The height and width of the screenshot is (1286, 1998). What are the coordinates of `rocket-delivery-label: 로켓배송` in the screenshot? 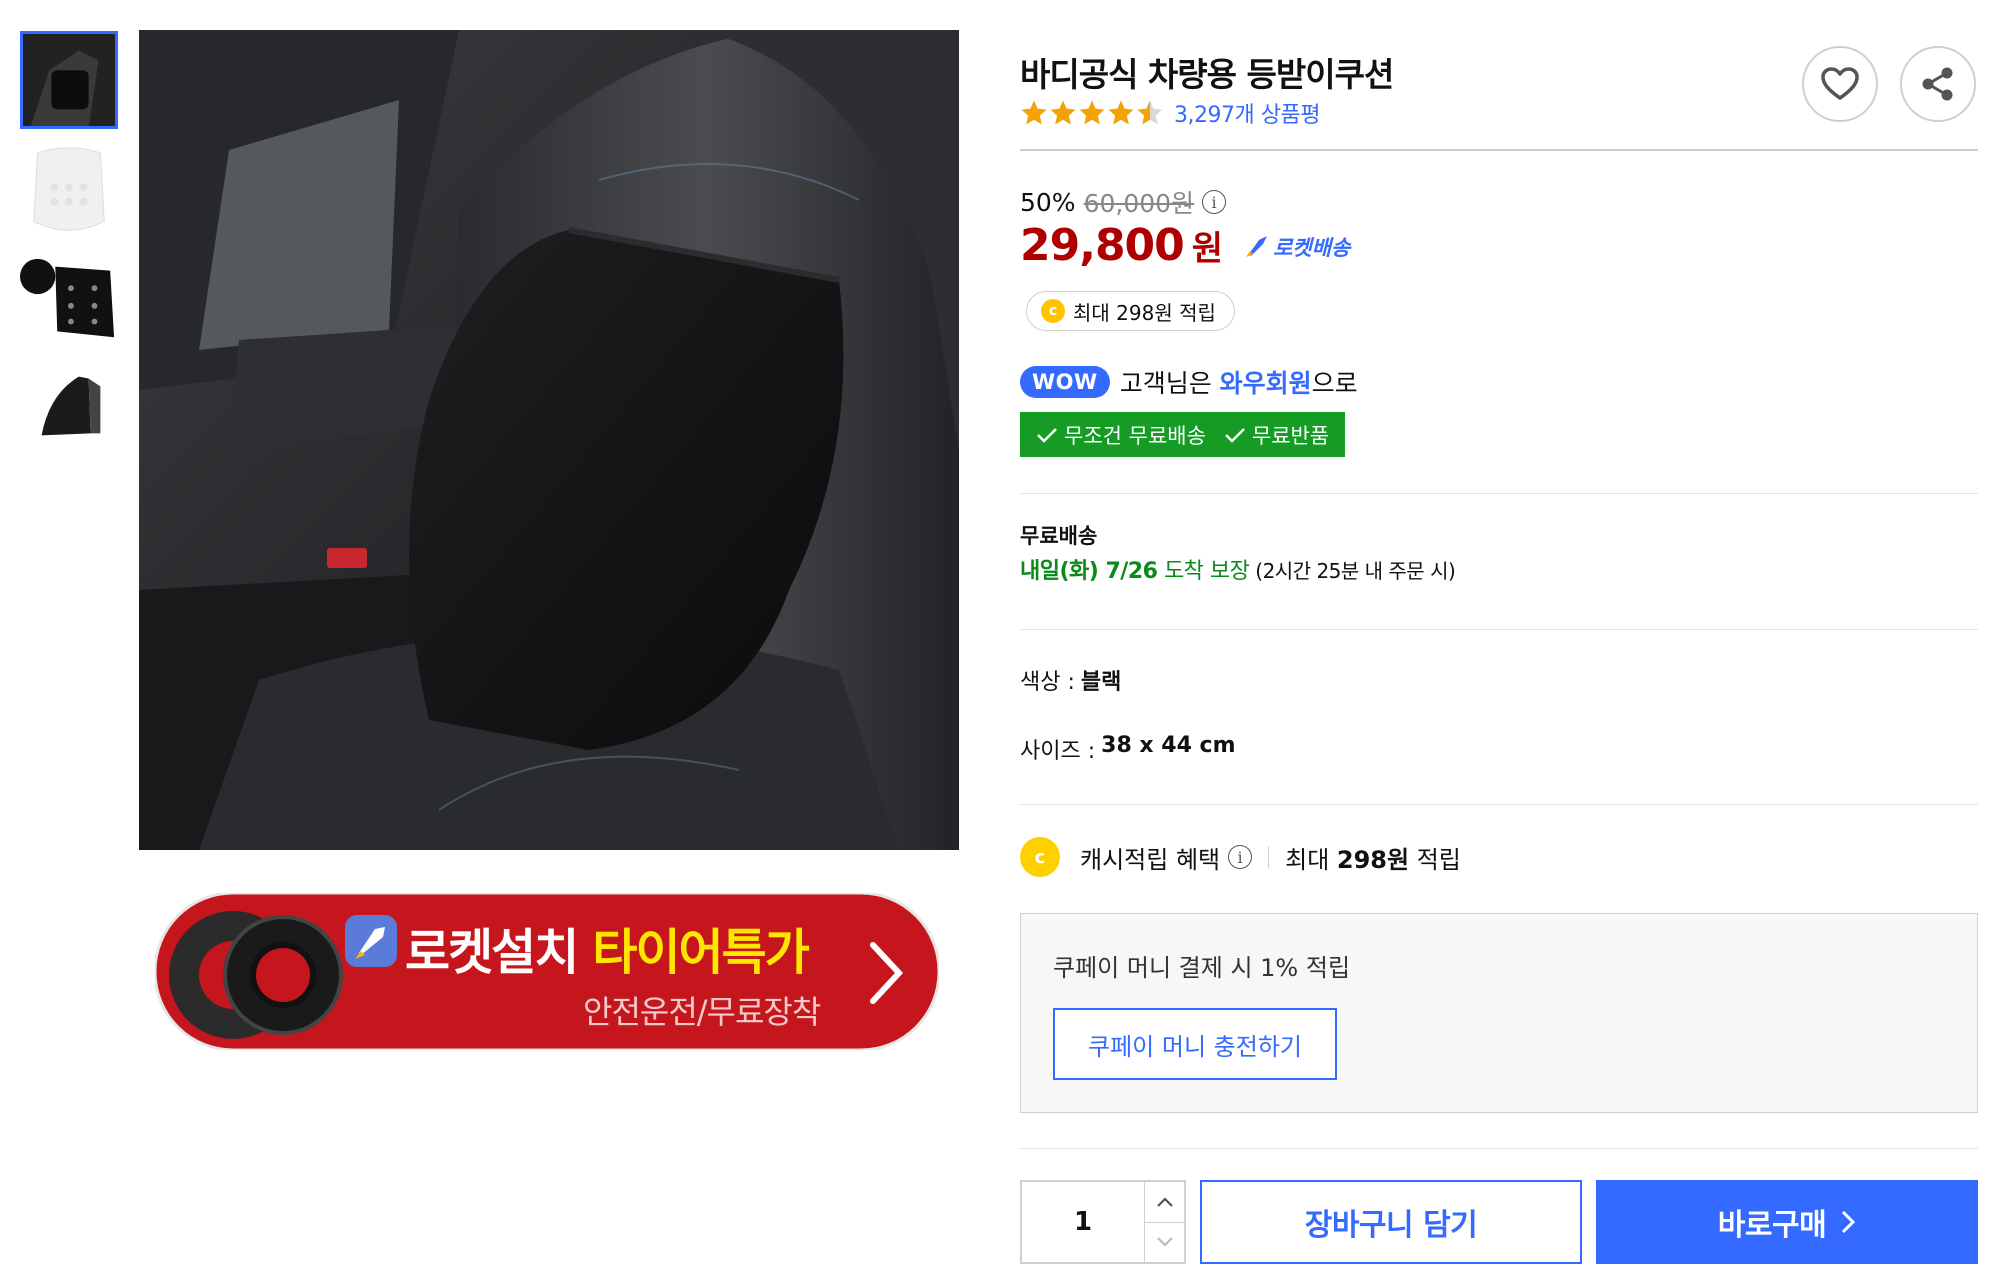 It's located at (1312, 248).